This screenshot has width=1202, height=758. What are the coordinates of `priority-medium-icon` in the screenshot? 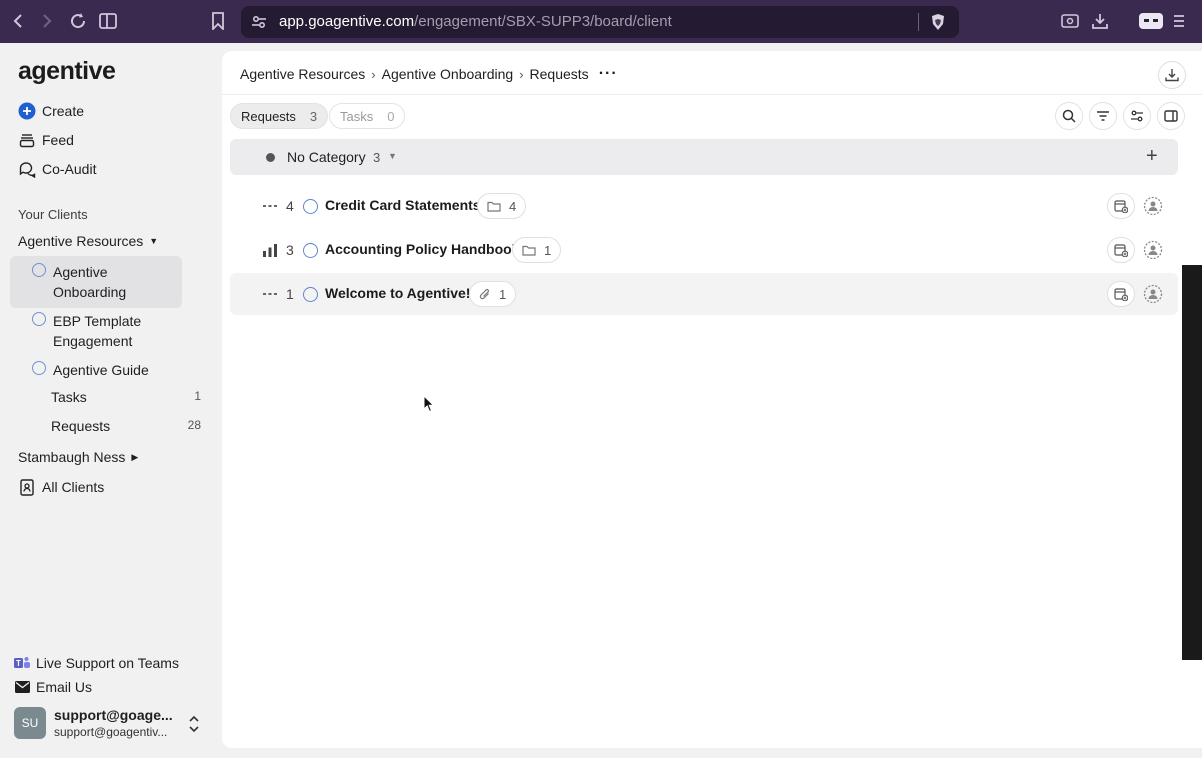 It's located at (270, 250).